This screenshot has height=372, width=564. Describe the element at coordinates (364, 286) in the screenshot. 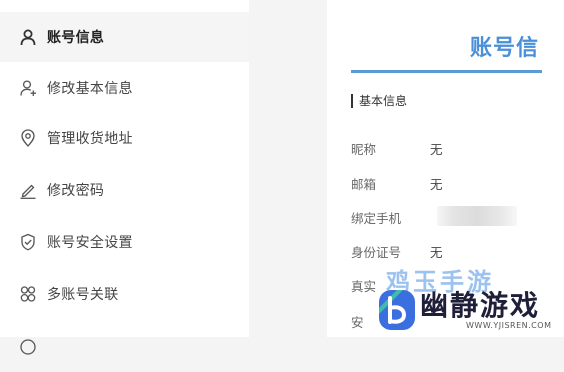

I see `field-label-real-name: 真实` at that location.